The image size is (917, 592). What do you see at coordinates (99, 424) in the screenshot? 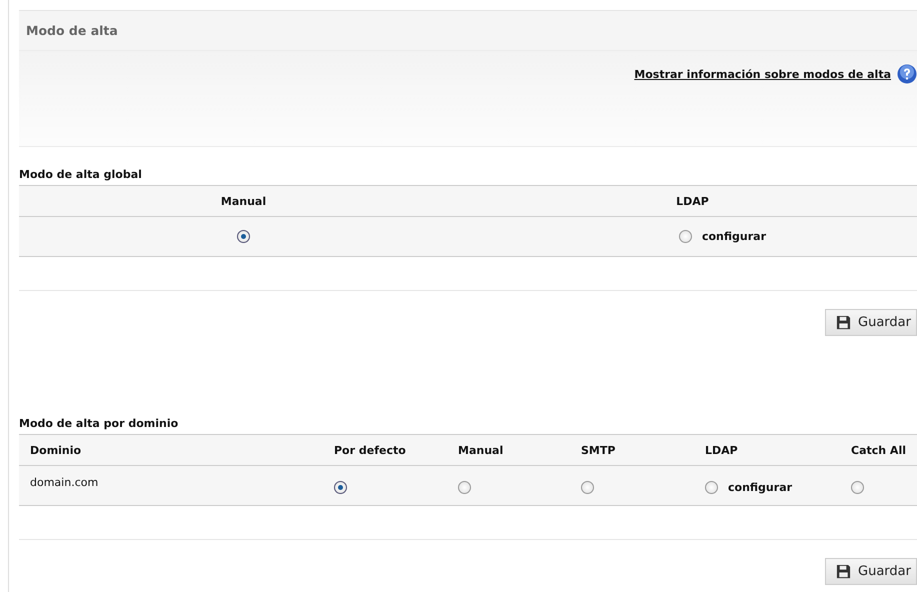
I see `section-title: Modo de alta por dominio` at bounding box center [99, 424].